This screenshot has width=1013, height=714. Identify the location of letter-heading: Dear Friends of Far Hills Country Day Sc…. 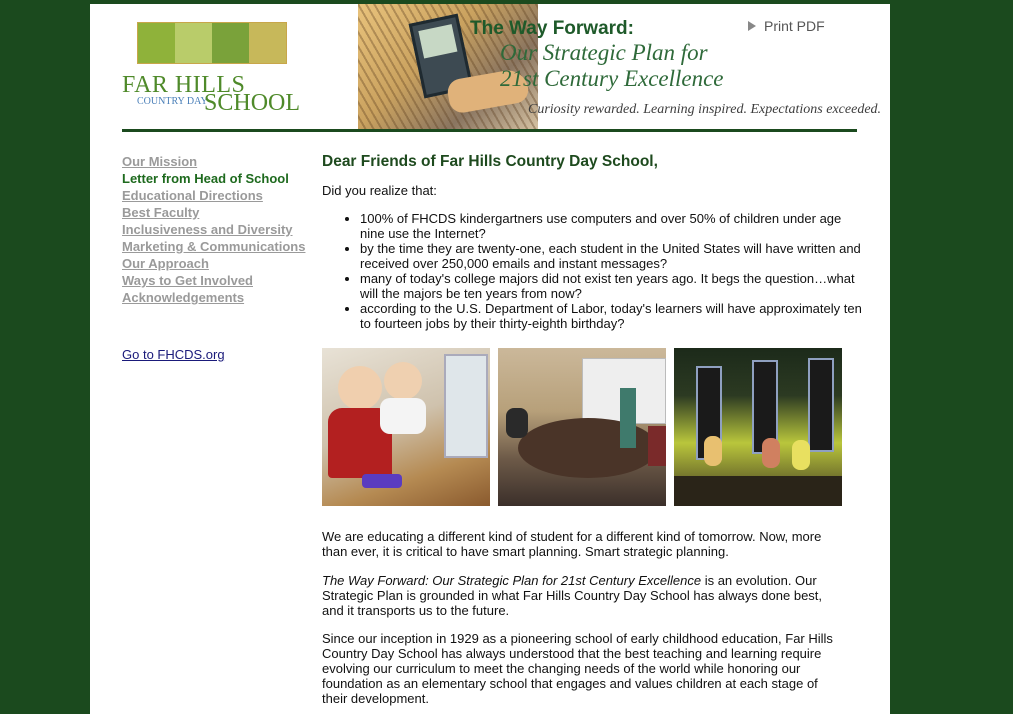
(490, 161).